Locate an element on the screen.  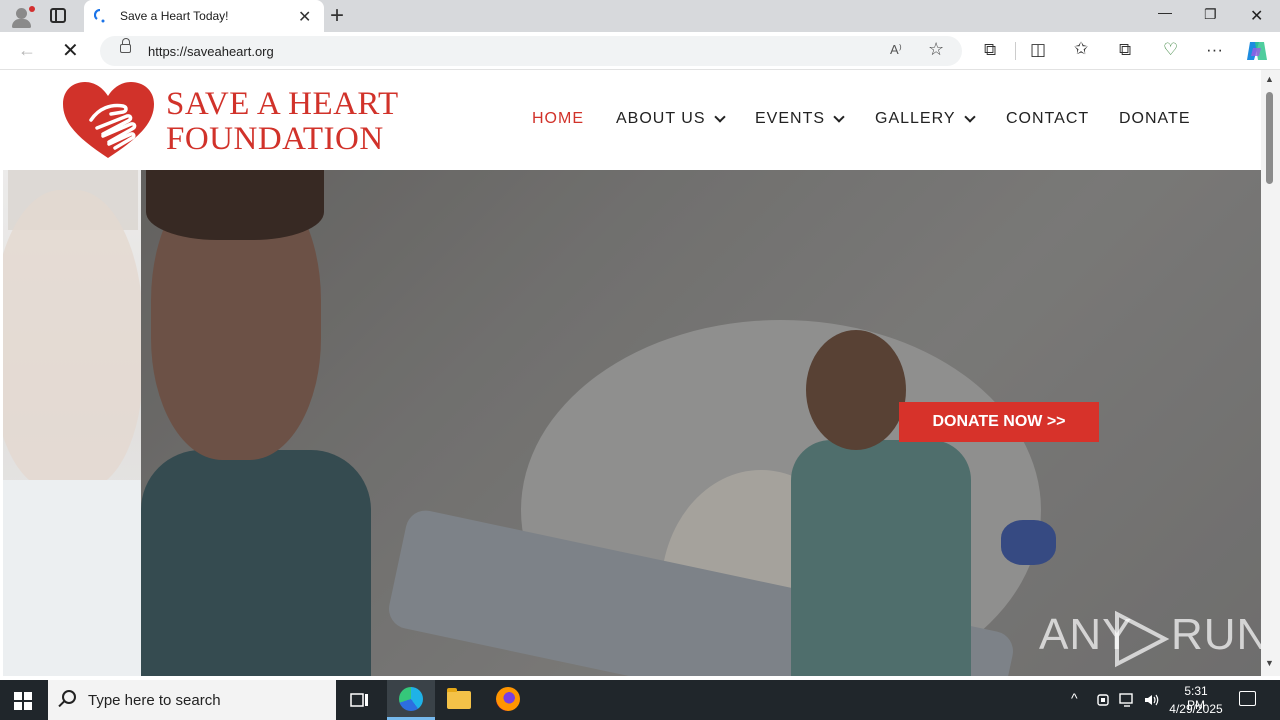
taskbar-file-explorer is located at coordinates (459, 700).